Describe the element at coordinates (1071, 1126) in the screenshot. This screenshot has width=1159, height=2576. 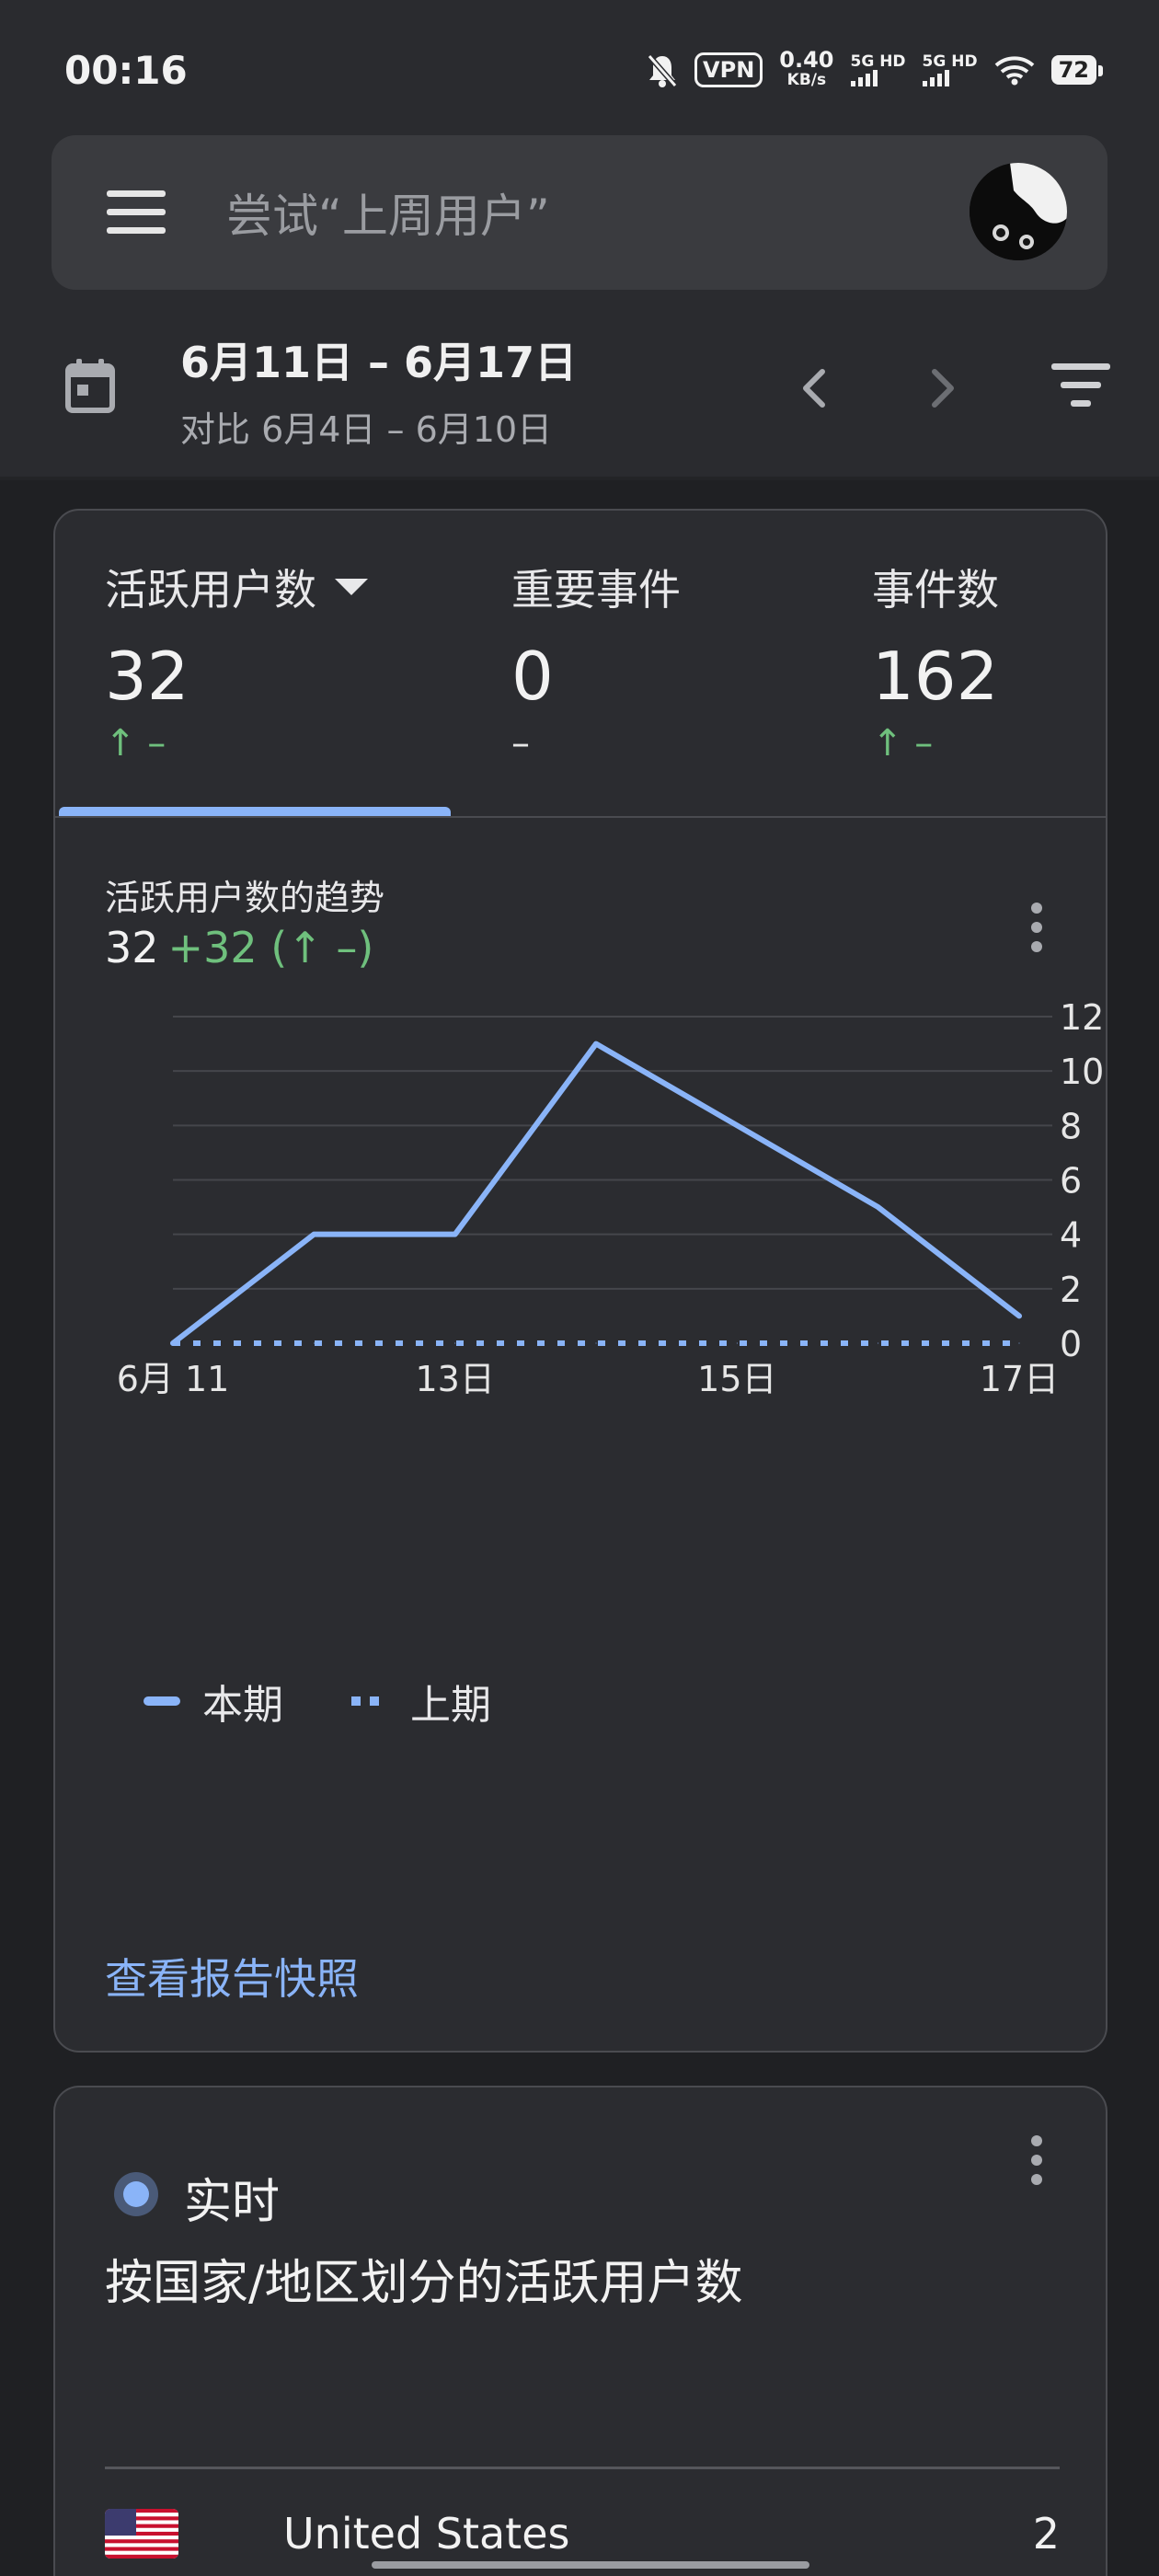
I see `y-tick-label: 8` at that location.